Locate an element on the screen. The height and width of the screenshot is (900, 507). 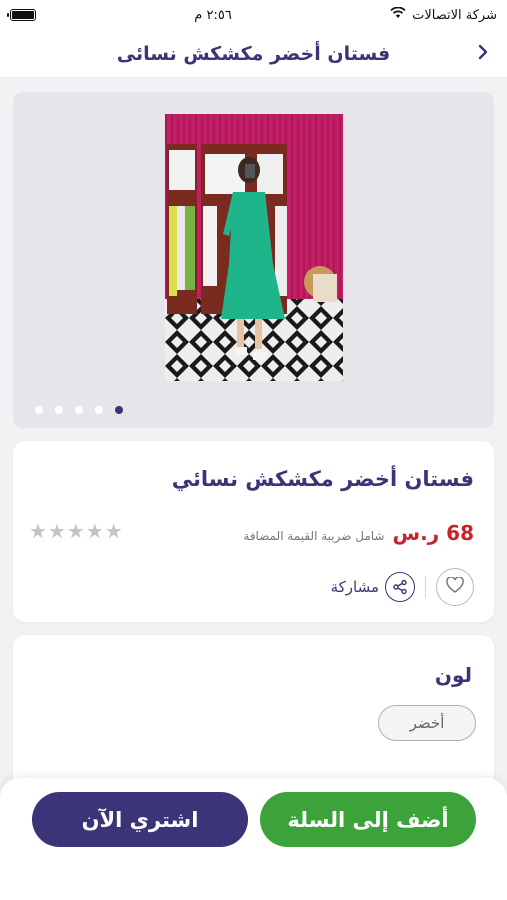
add-to-cart-button: أضف إلى السلة is located at coordinates (368, 819).